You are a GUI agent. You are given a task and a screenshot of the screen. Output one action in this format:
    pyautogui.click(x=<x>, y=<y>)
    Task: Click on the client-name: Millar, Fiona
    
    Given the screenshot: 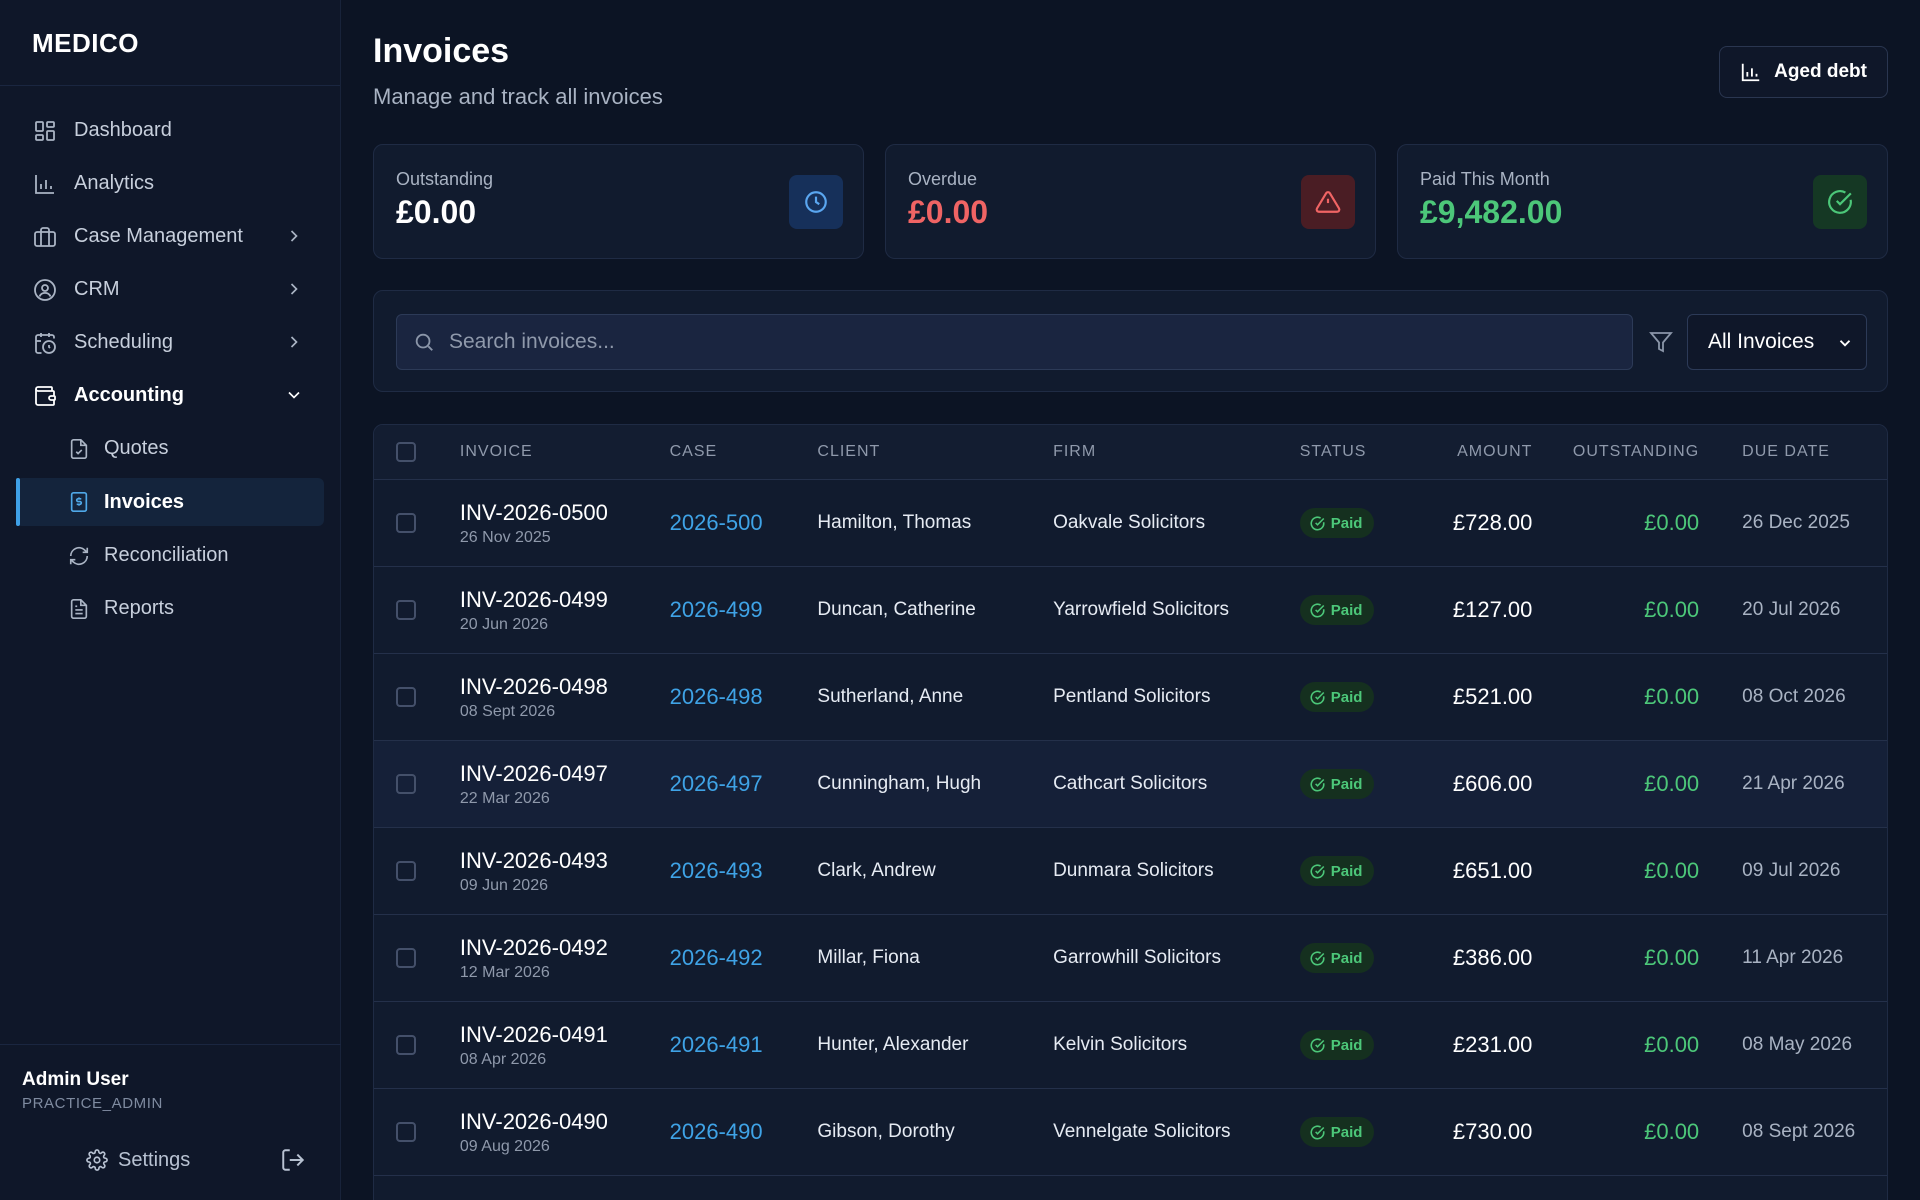 What is the action you would take?
    pyautogui.click(x=868, y=957)
    